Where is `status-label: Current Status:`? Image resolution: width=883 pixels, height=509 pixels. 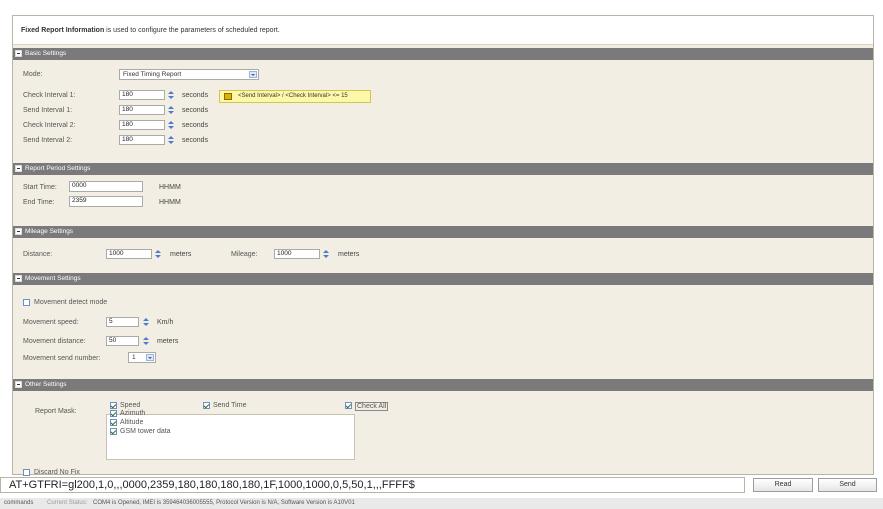 status-label: Current Status: is located at coordinates (67, 503).